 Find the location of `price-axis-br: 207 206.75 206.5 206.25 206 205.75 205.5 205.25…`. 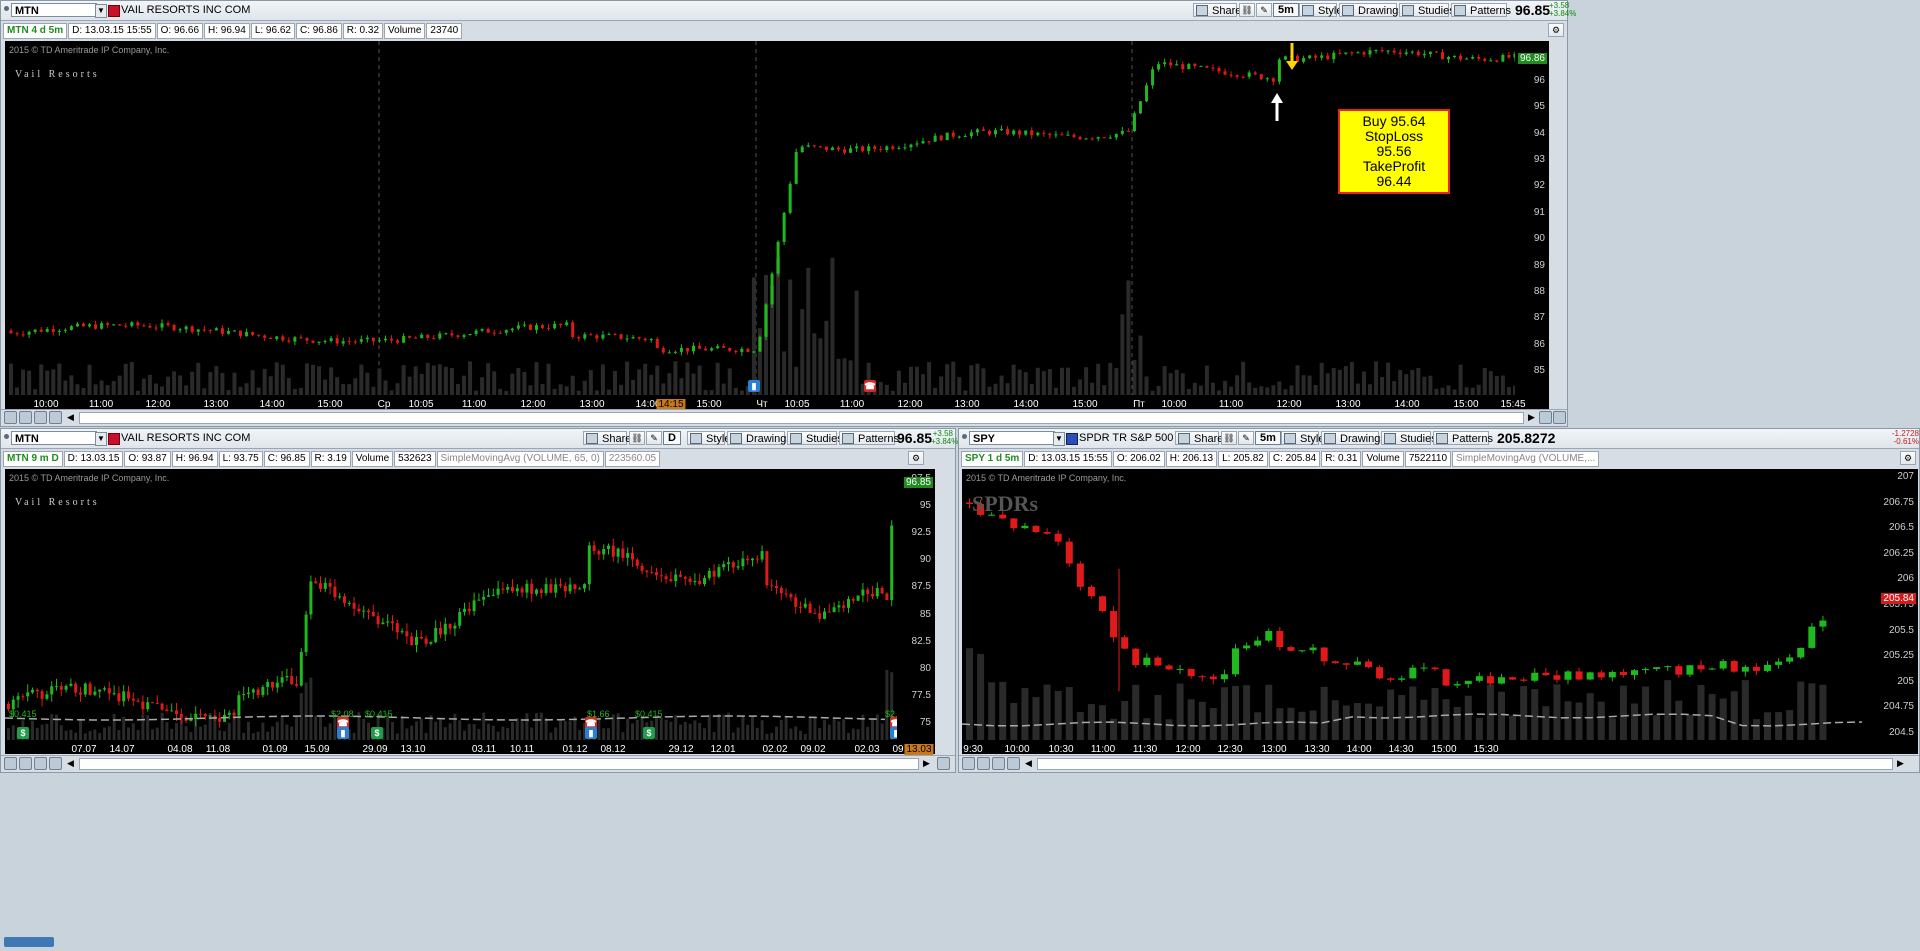

price-axis-br: 207 206.75 206.5 206.25 206 205.75 205.5 205.25… is located at coordinates (1897, 604).